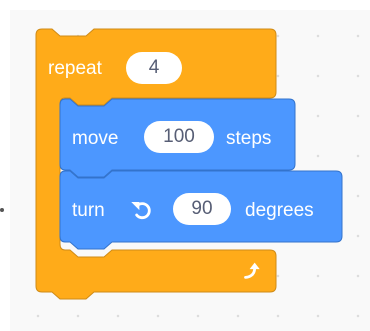  What do you see at coordinates (88, 210) in the screenshot?
I see `turn-label: turn` at bounding box center [88, 210].